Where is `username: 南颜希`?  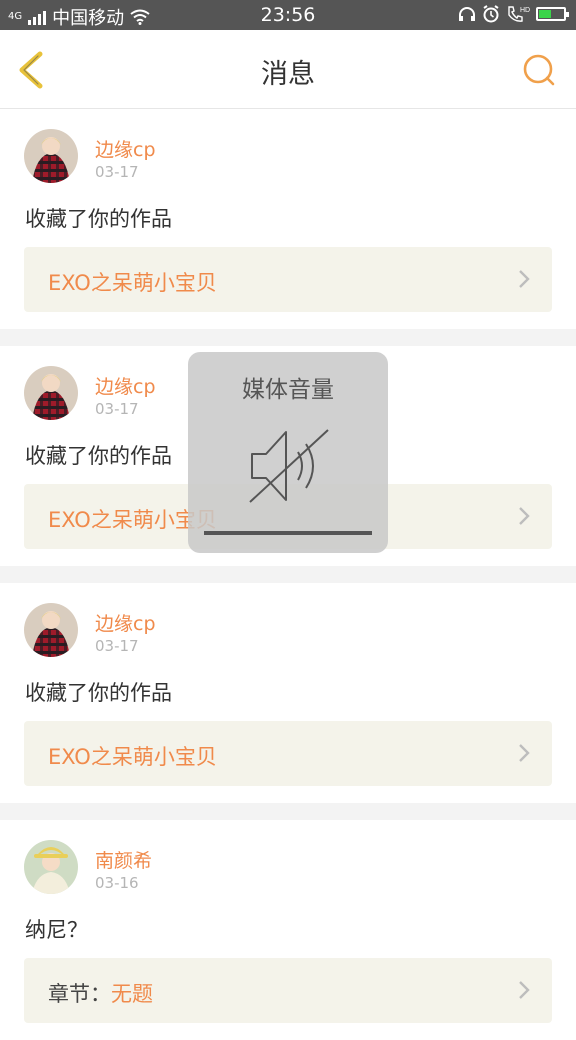
username: 南颜希 is located at coordinates (123, 859).